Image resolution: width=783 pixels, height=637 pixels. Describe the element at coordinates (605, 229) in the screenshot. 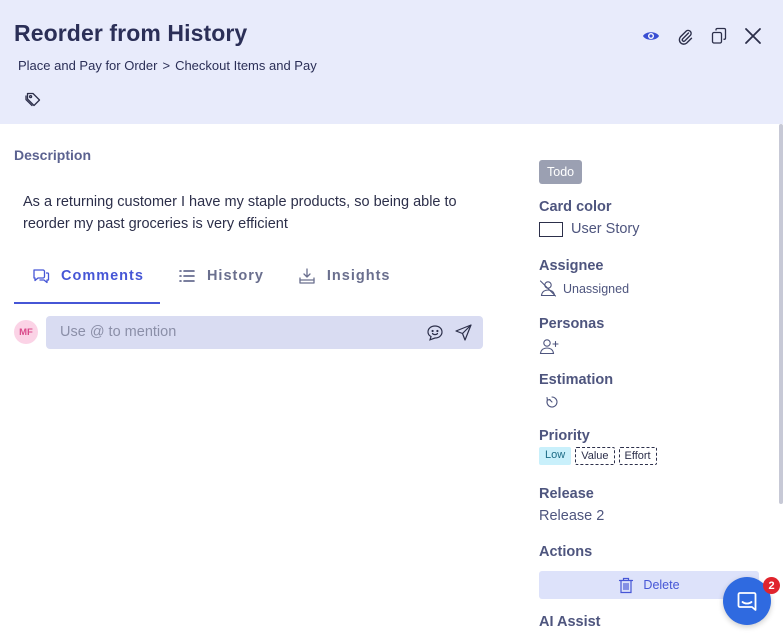

I see `card-color-value: User Story` at that location.